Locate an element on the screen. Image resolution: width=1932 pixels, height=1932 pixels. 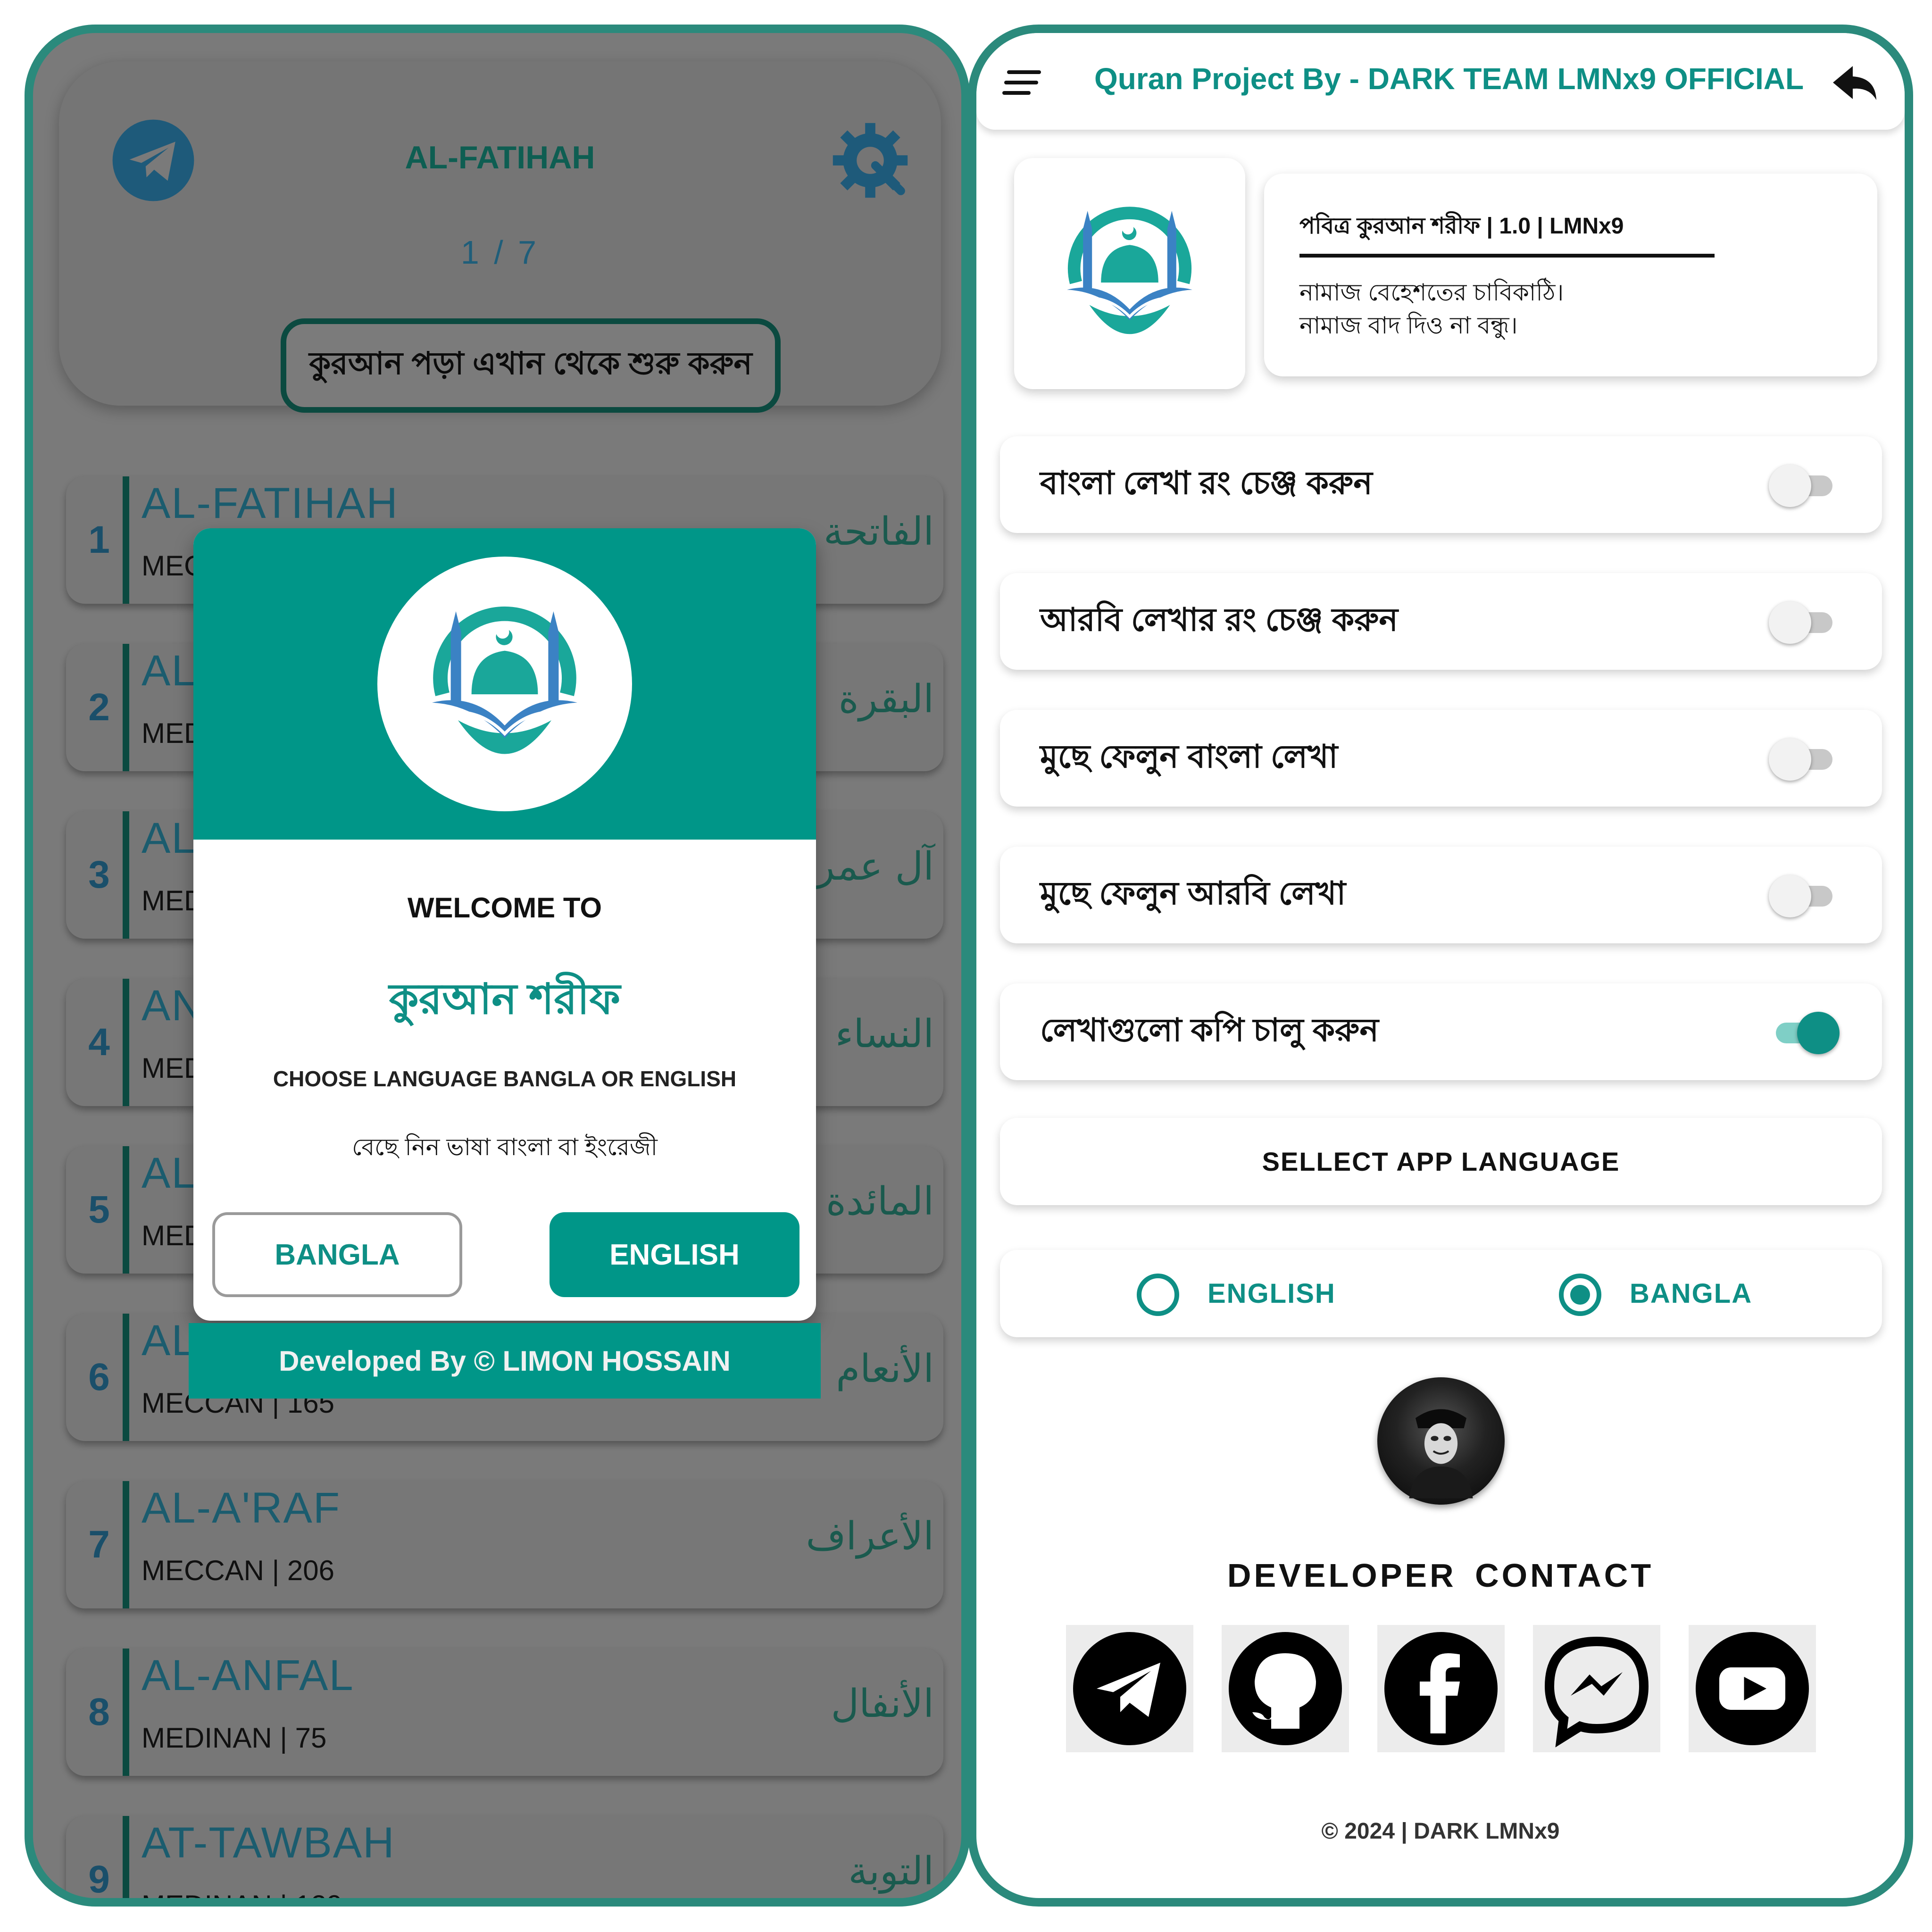
surah-number: 2 is located at coordinates (99, 708).